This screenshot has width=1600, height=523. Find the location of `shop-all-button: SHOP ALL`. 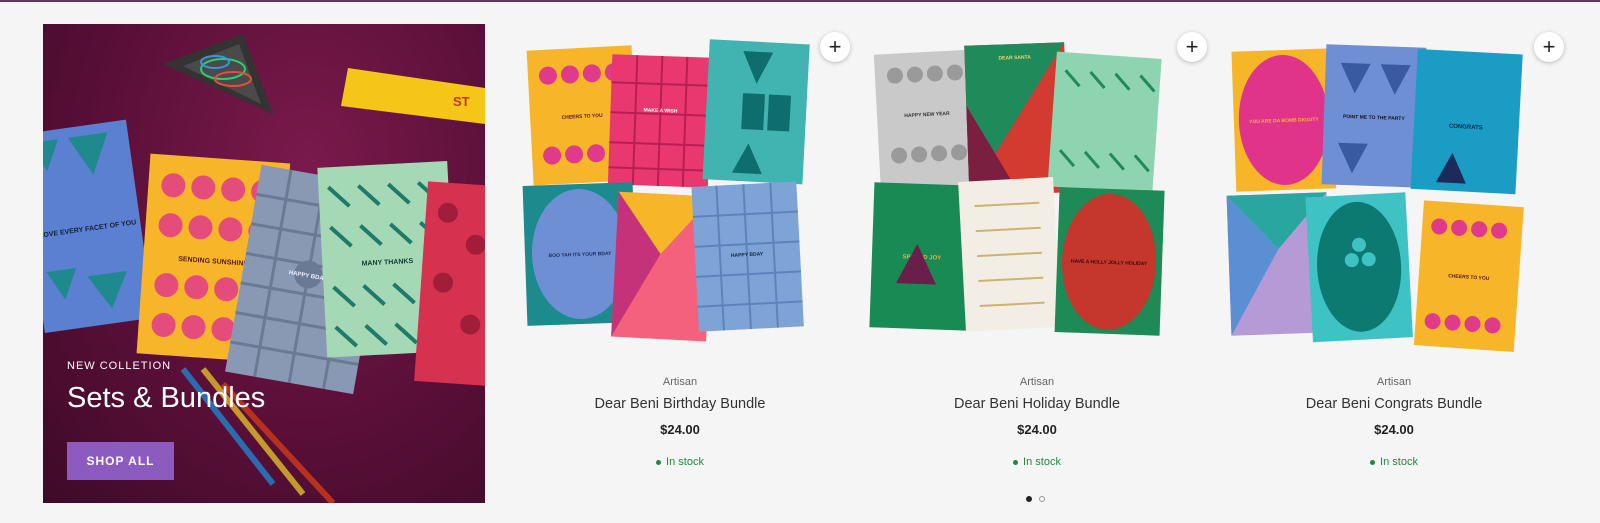

shop-all-button: SHOP ALL is located at coordinates (120, 461).